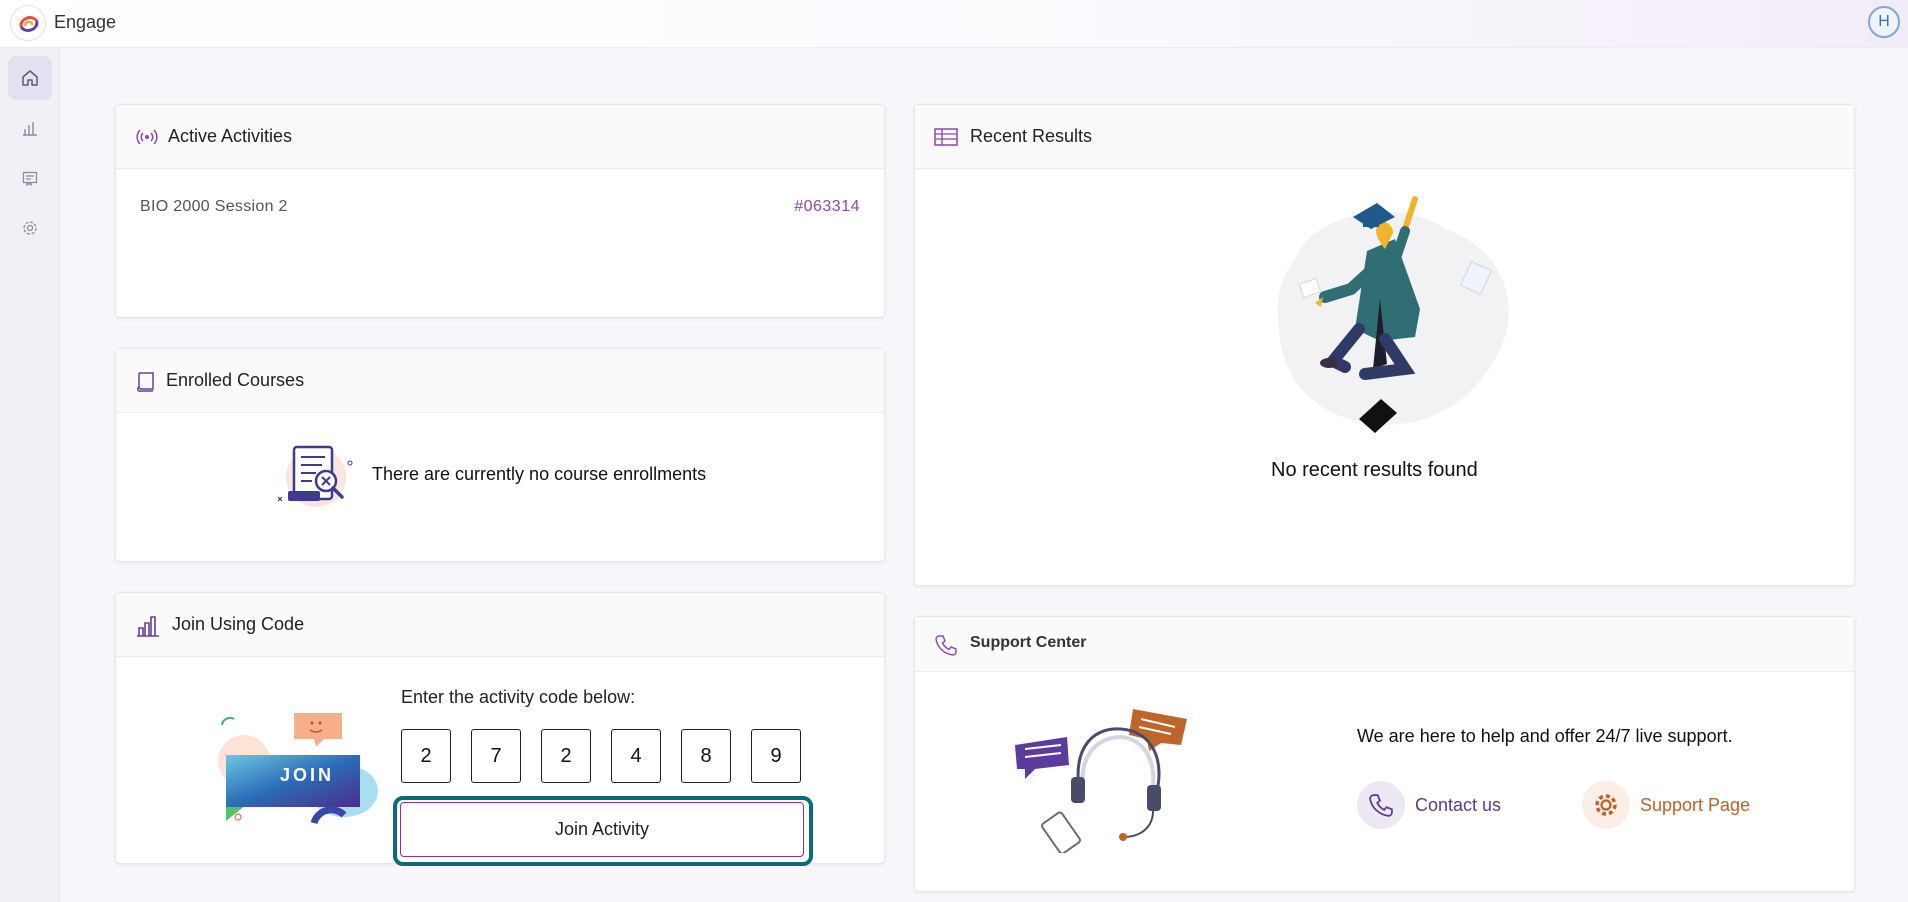 This screenshot has height=902, width=1908. Describe the element at coordinates (954, 24) in the screenshot. I see `top-bar: Engage H` at that location.